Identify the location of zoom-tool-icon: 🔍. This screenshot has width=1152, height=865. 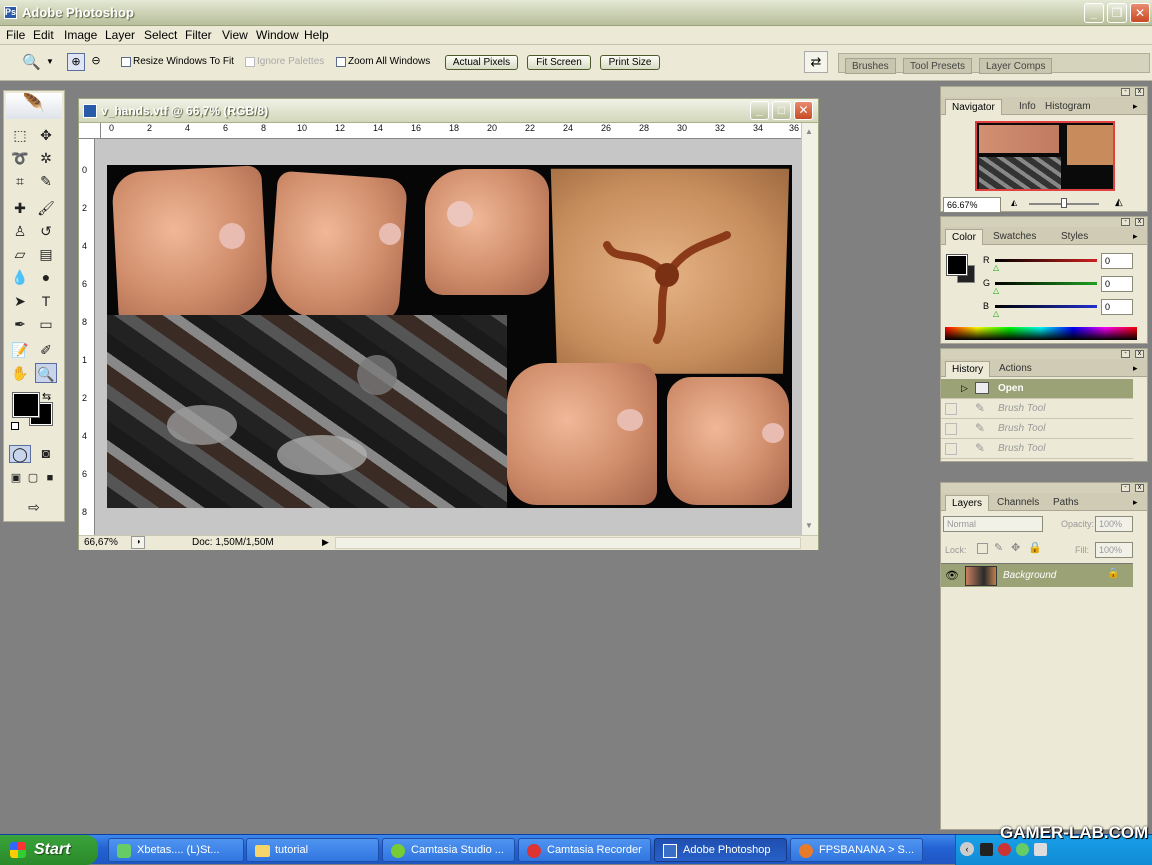
(46, 373).